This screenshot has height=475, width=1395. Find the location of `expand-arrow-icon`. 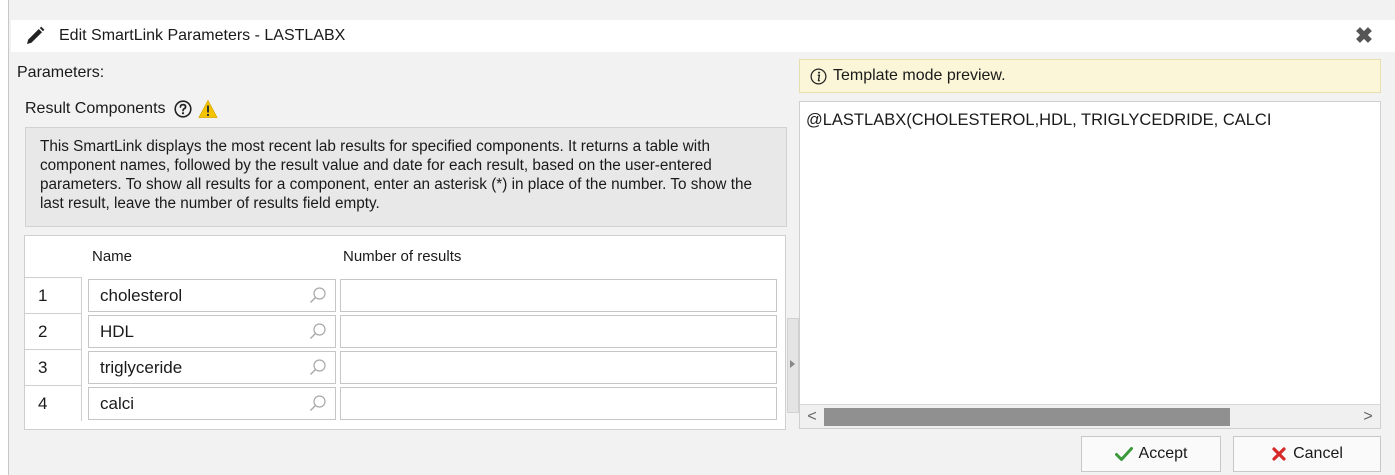

expand-arrow-icon is located at coordinates (792, 364).